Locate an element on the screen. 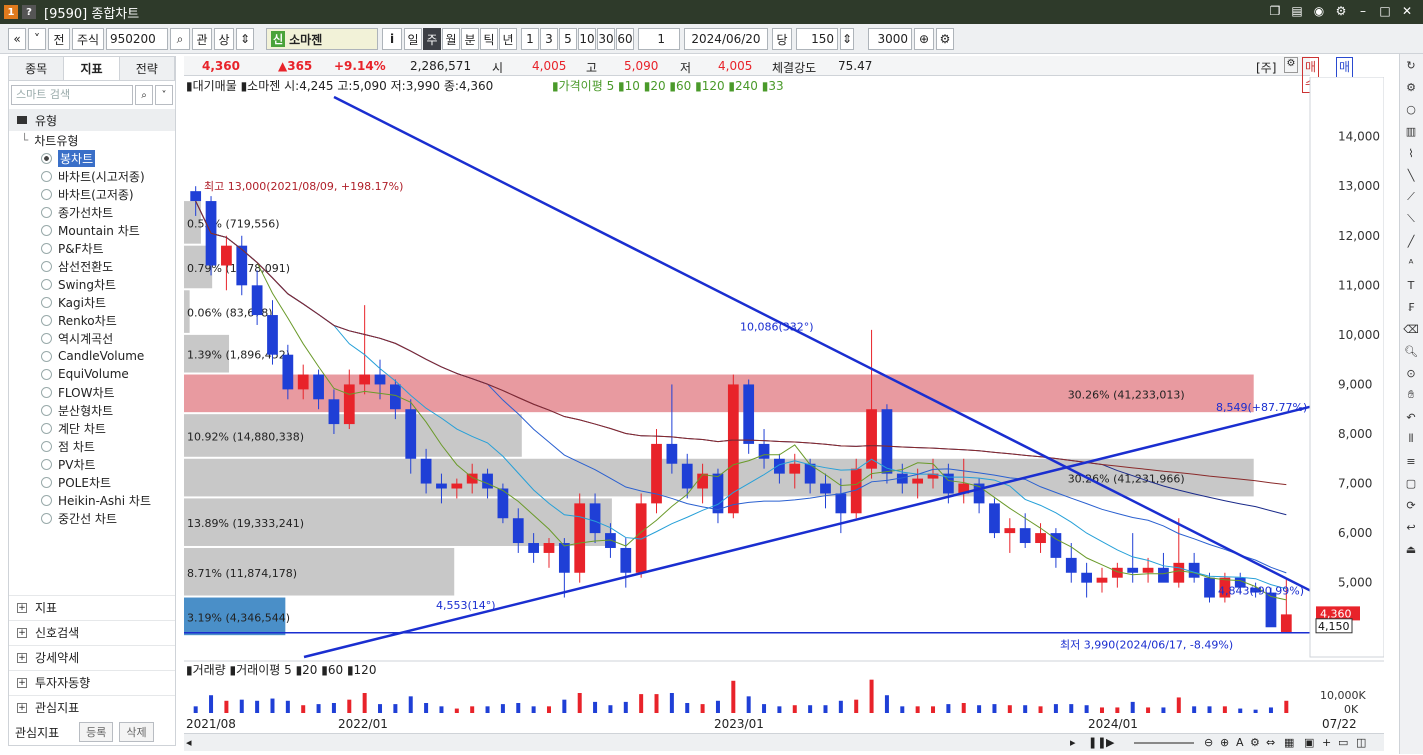 The height and width of the screenshot is (755, 1423). chart-type-item: 삼선전환도 is located at coordinates (96, 266).